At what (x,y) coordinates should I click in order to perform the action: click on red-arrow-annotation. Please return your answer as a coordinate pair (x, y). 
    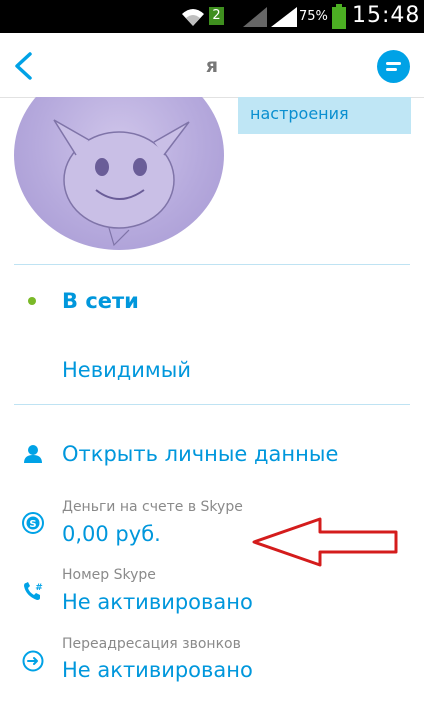
    Looking at the image, I should click on (325, 542).